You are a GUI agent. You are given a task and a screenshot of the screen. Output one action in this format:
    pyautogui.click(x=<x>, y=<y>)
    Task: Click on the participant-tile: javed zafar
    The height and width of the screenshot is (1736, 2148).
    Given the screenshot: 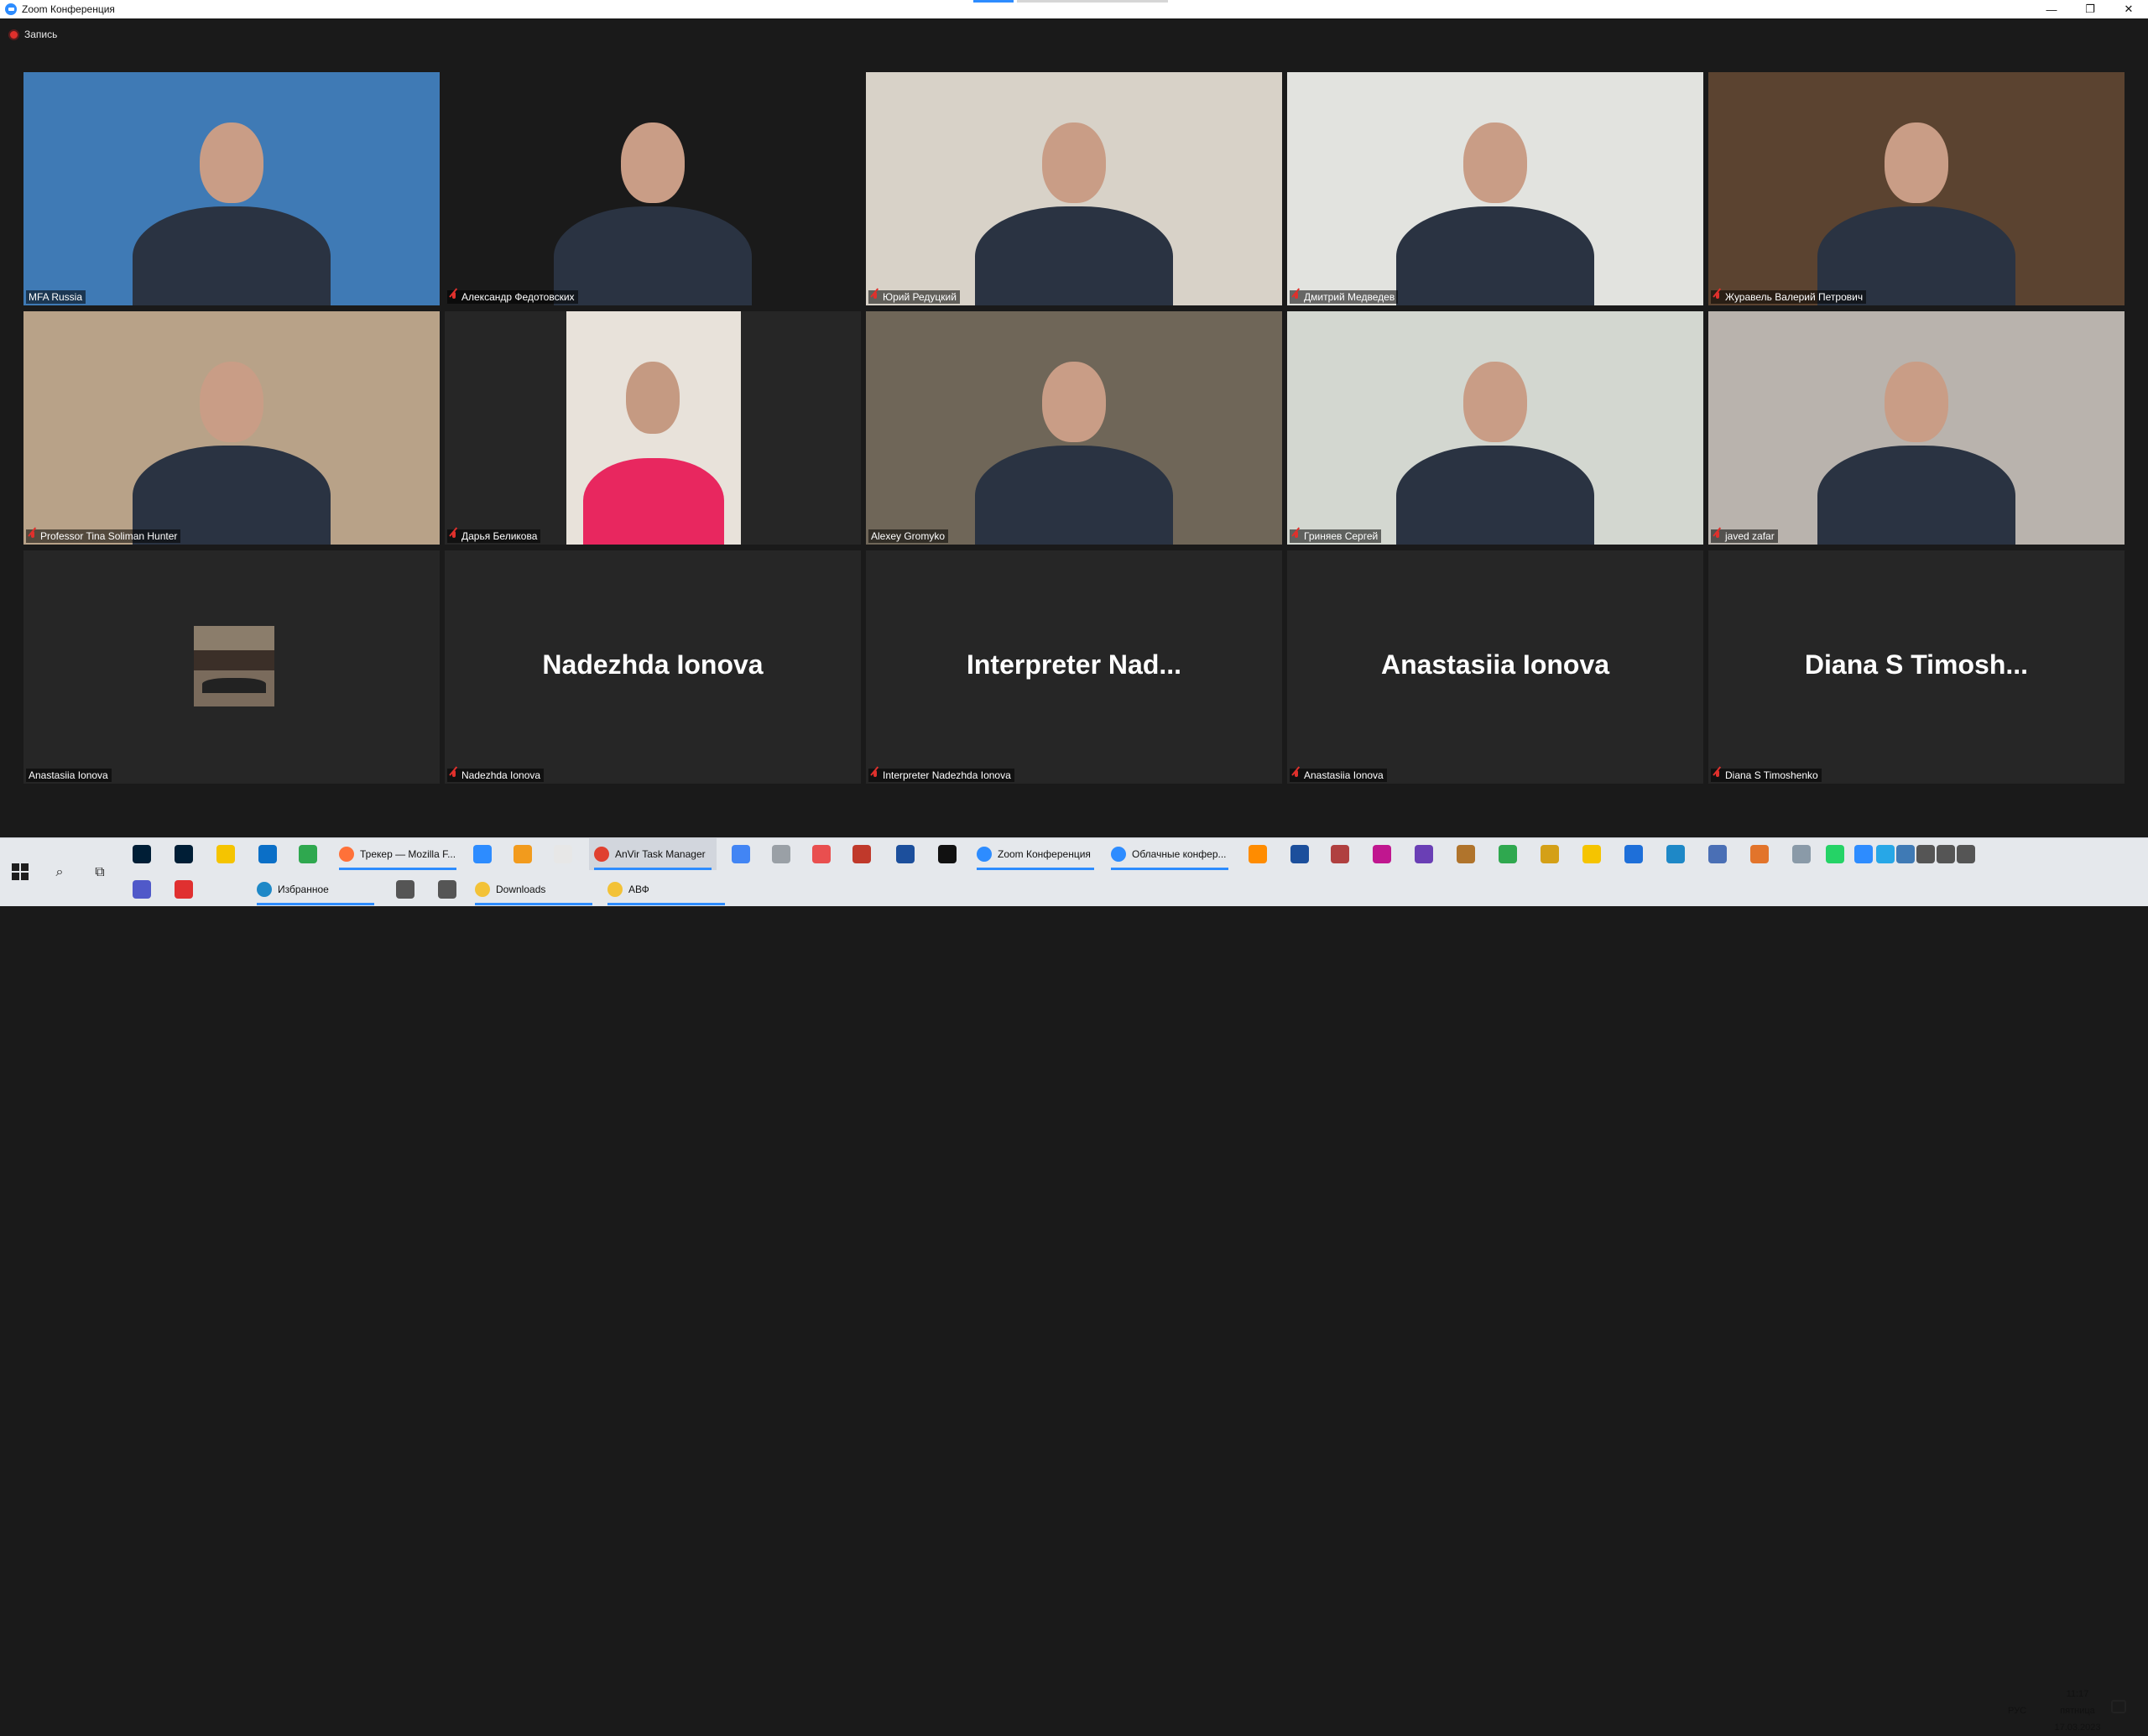 What is the action you would take?
    pyautogui.click(x=1917, y=428)
    